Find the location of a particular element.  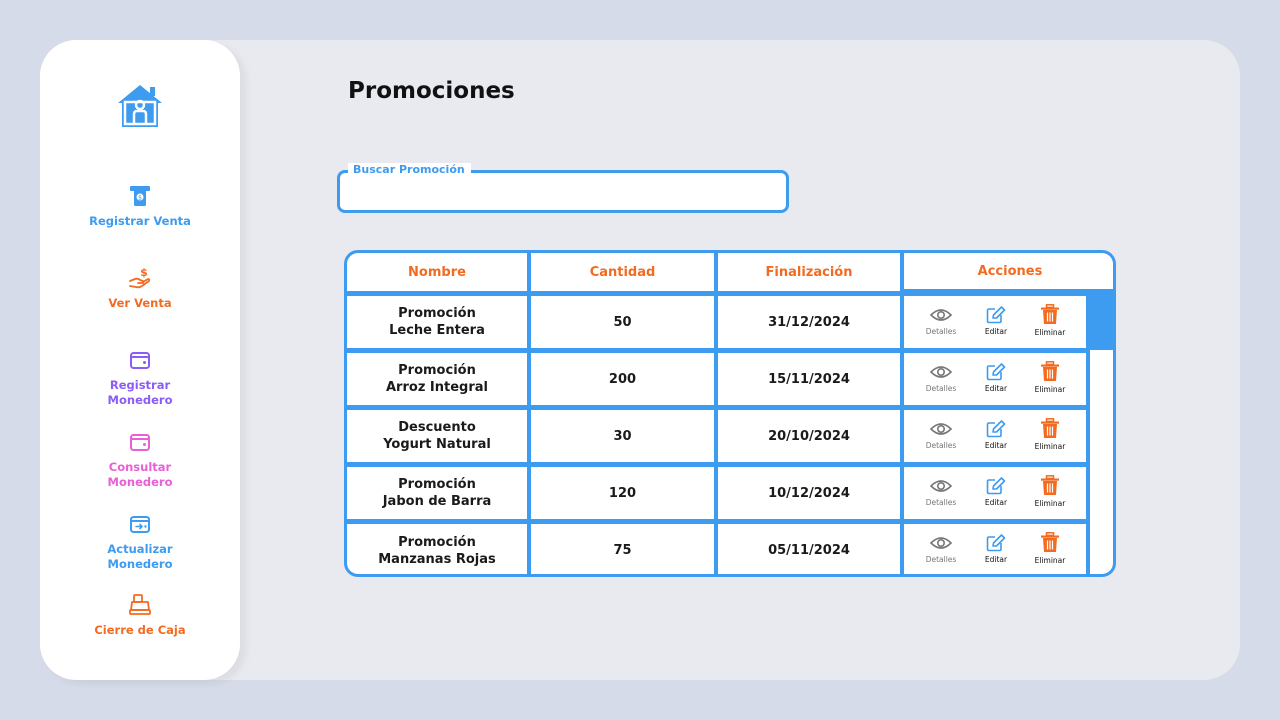

search-field is located at coordinates (563, 191).